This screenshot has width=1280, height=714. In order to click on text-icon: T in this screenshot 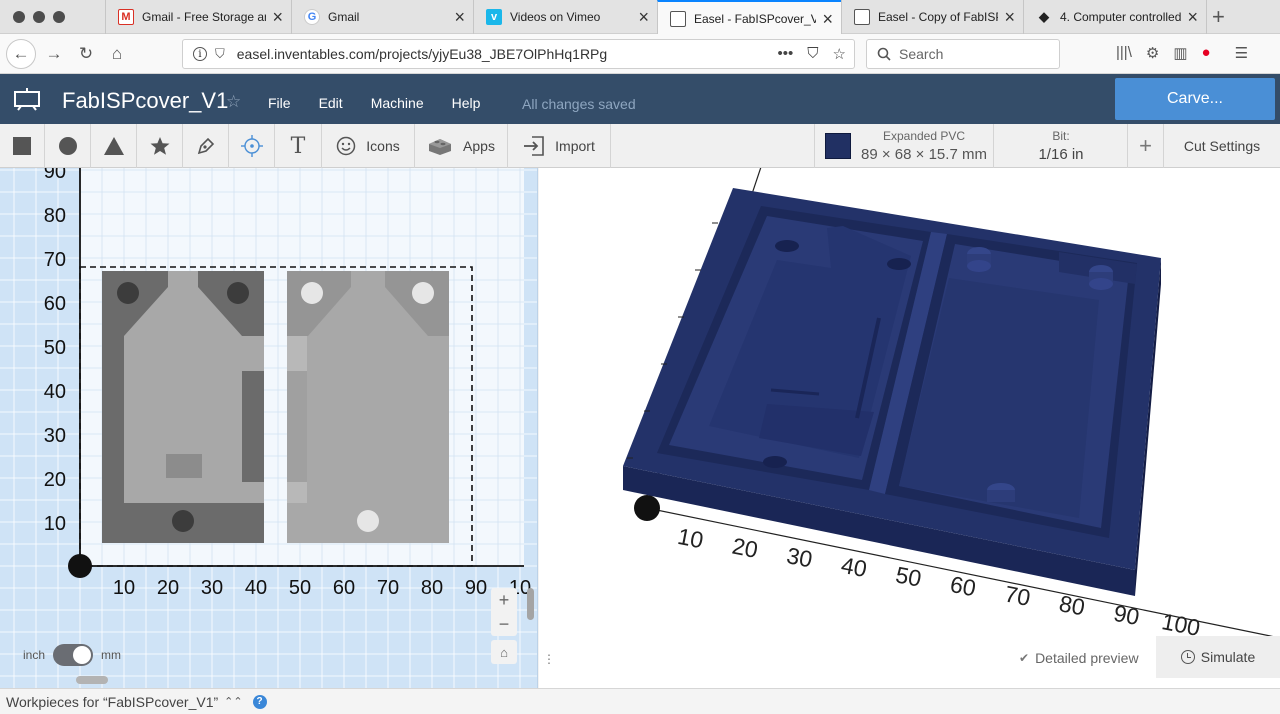, I will do `click(298, 146)`.